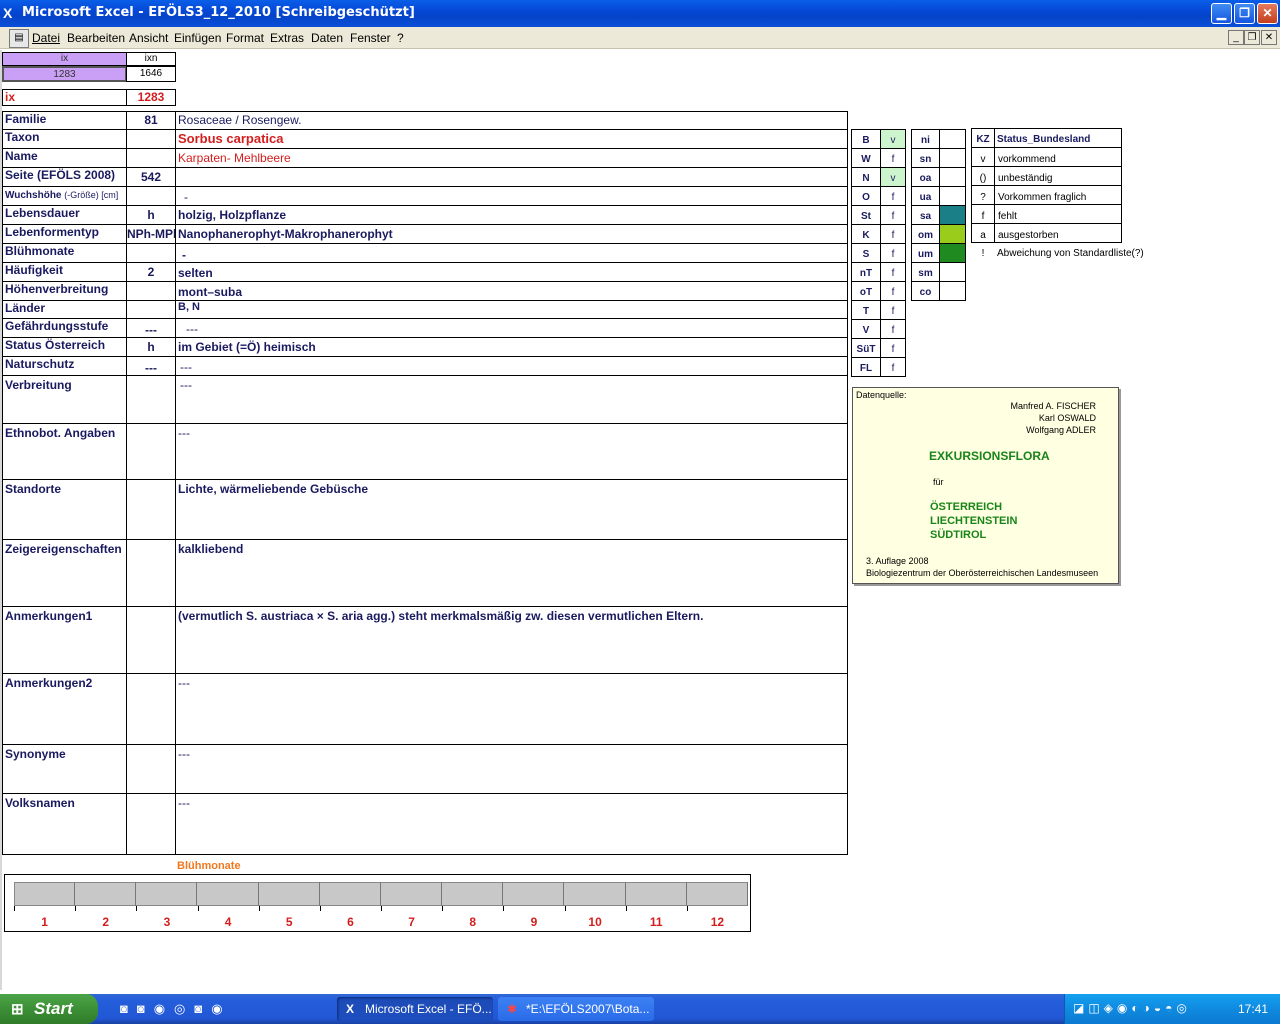 This screenshot has height=1024, width=1280. What do you see at coordinates (866, 253) in the screenshot?
I see `state-code-6: S` at bounding box center [866, 253].